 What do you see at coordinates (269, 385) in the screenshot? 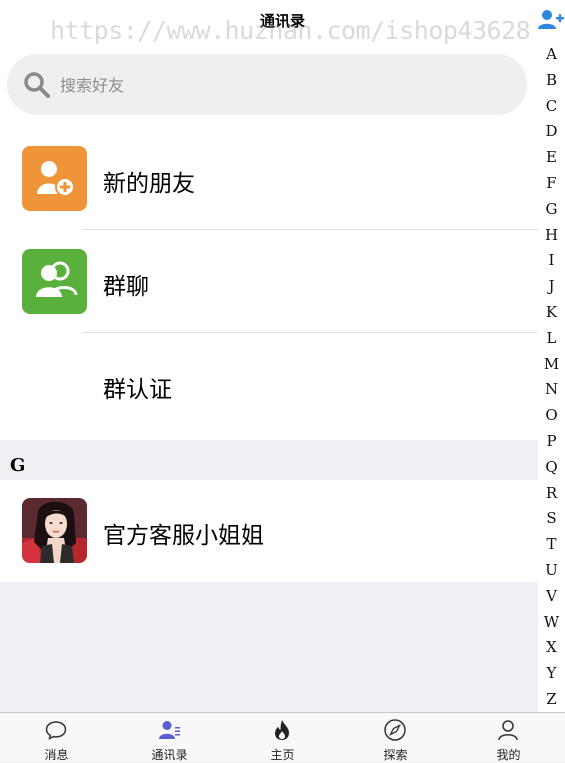
I see `group-verify-row: 群认证` at bounding box center [269, 385].